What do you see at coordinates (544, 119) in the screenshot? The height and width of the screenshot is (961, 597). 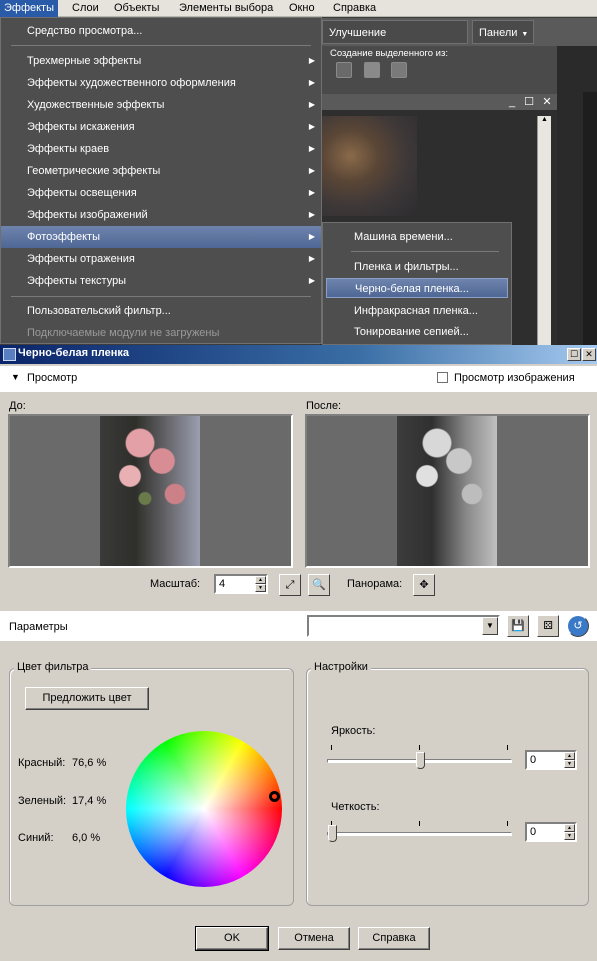 I see `scroll-up-icon: ▲` at bounding box center [544, 119].